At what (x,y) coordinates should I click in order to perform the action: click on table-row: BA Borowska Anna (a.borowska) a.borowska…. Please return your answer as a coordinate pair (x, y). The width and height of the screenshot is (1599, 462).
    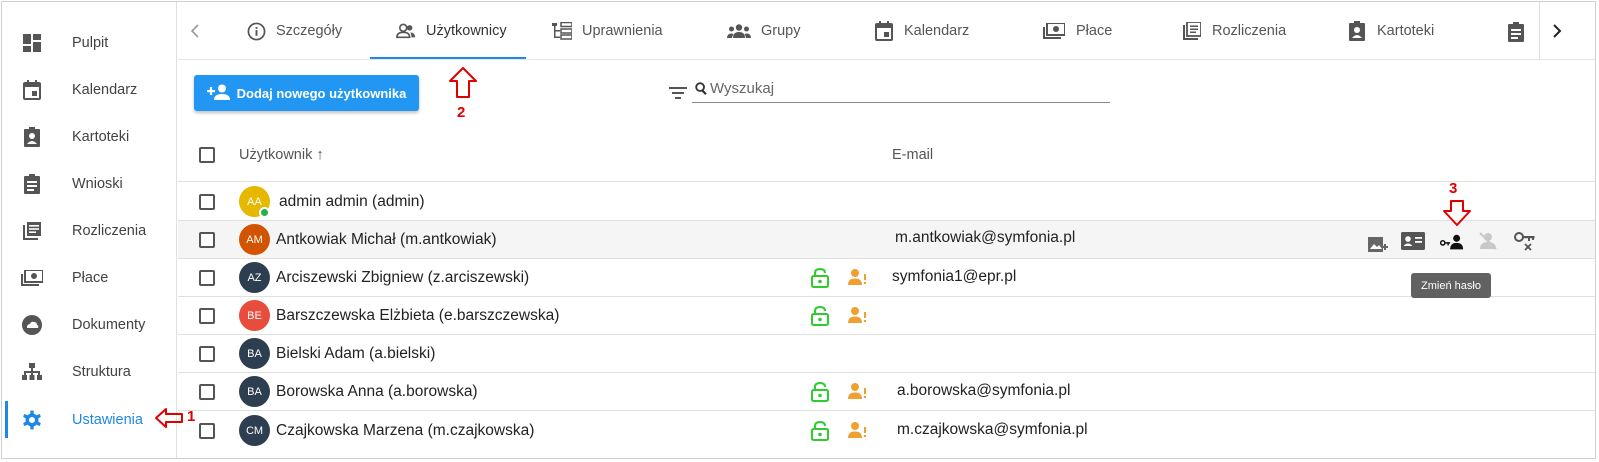
    Looking at the image, I should click on (886, 392).